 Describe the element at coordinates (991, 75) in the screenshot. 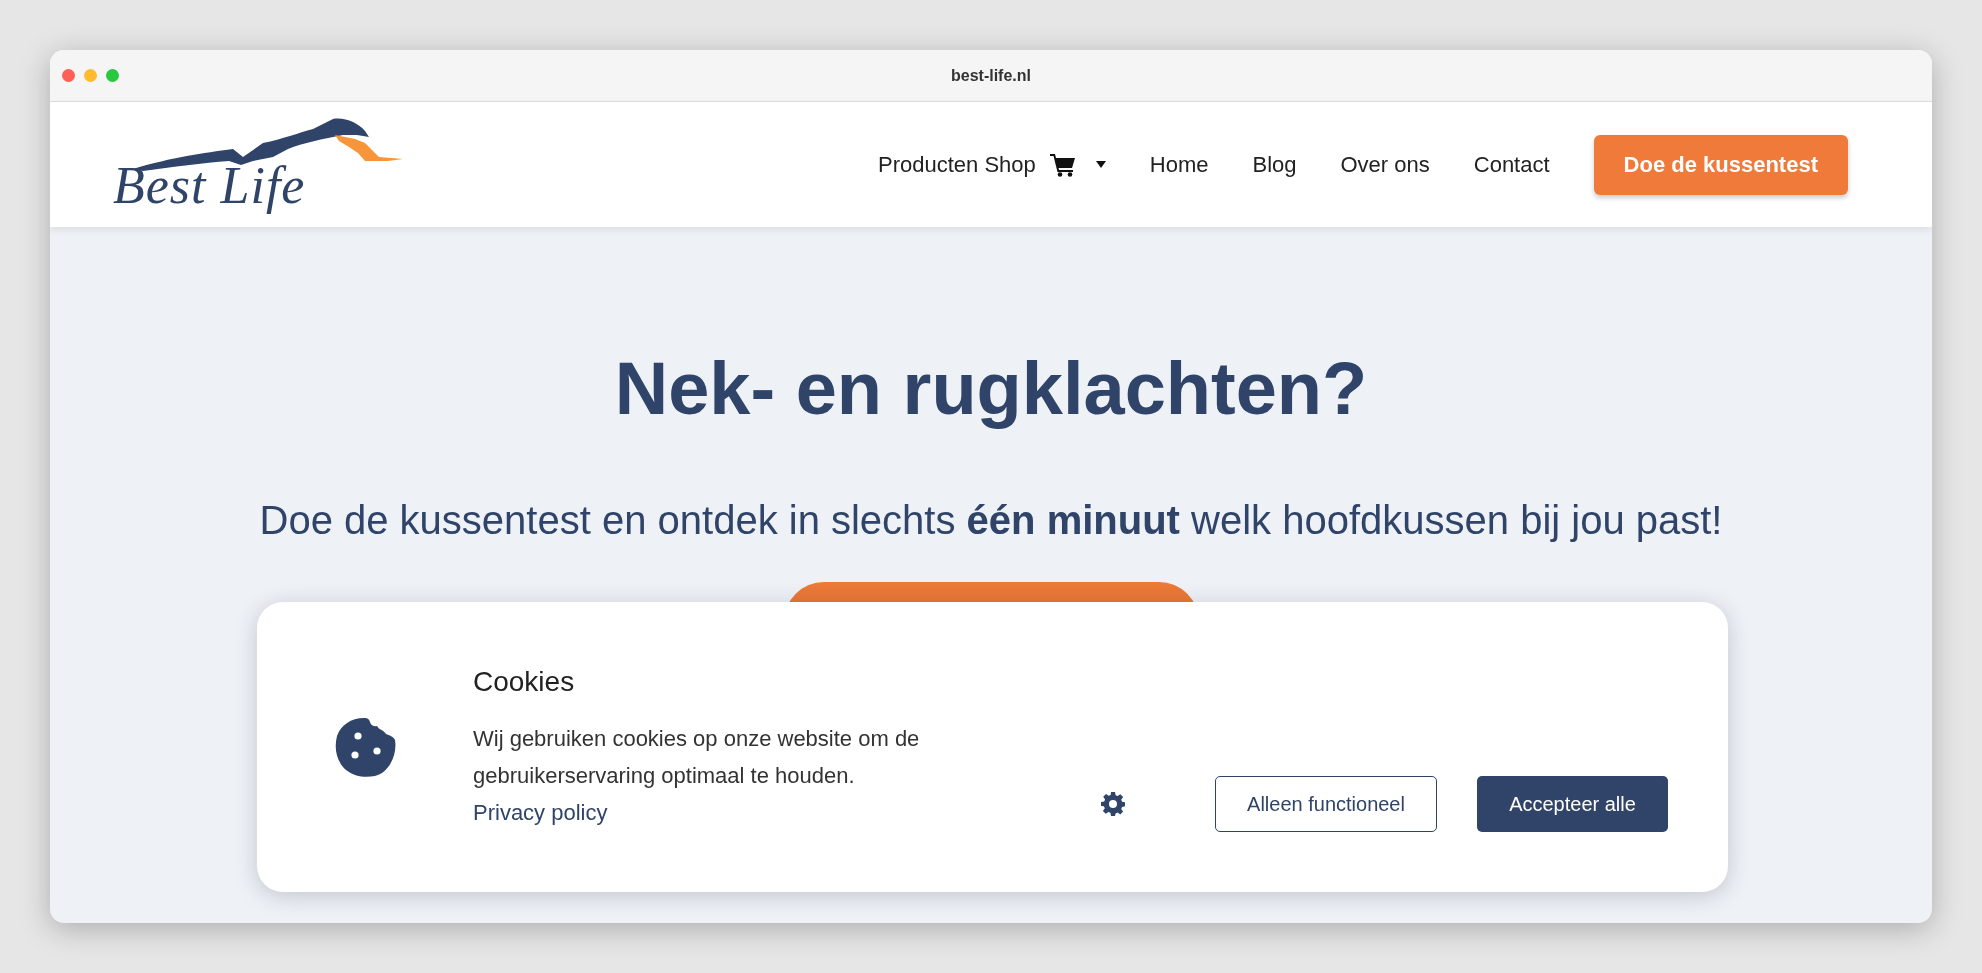

I see `window-title: best-life.nl` at that location.